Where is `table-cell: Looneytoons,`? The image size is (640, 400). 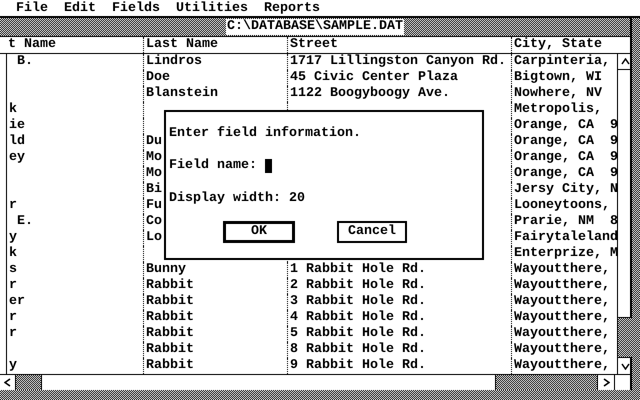 table-cell: Looneytoons, is located at coordinates (562, 205).